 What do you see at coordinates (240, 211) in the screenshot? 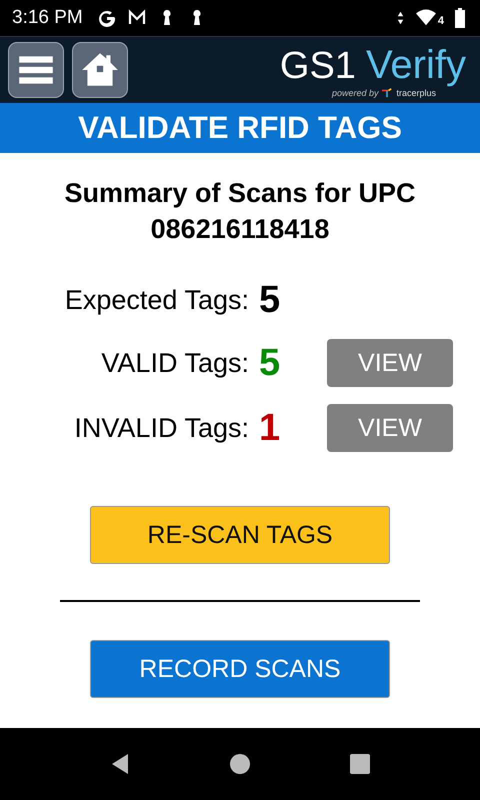
I see `summary-heading: Summary of Scans for UPC 086216118418` at bounding box center [240, 211].